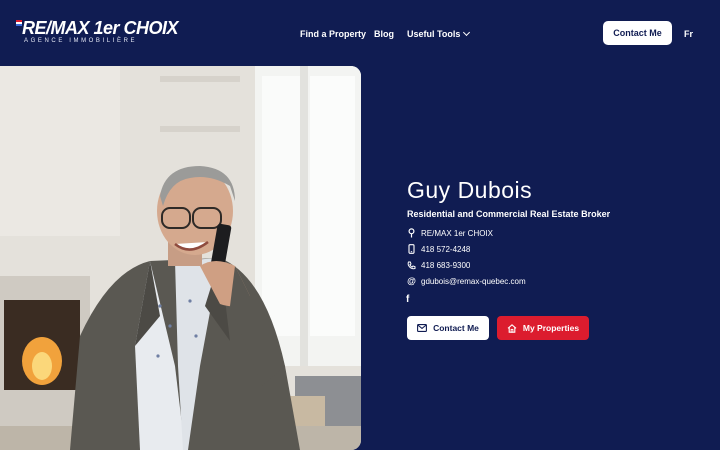 The height and width of the screenshot is (450, 720). Describe the element at coordinates (473, 281) in the screenshot. I see `email-address: gdubois@remax-quebec.com` at that location.